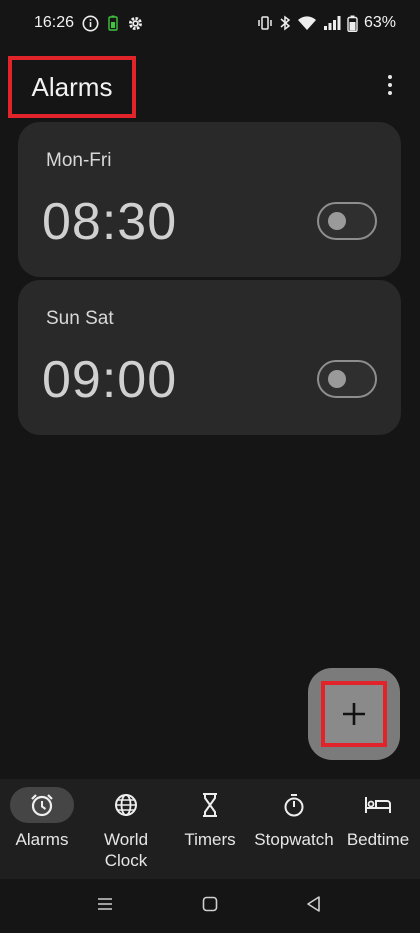 The height and width of the screenshot is (933, 420). Describe the element at coordinates (307, 23) in the screenshot. I see `wifi-icon` at that location.